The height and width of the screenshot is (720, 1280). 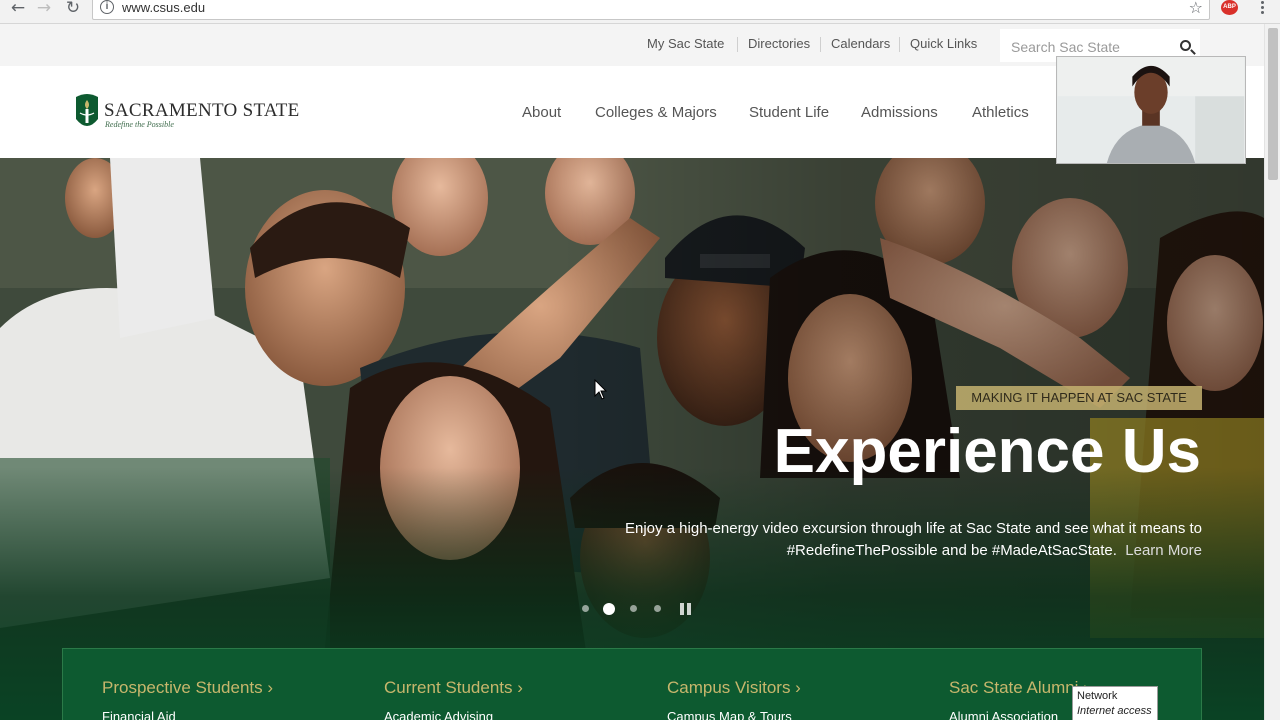 I want to click on hornet-torch-logo-icon, so click(x=87, y=113).